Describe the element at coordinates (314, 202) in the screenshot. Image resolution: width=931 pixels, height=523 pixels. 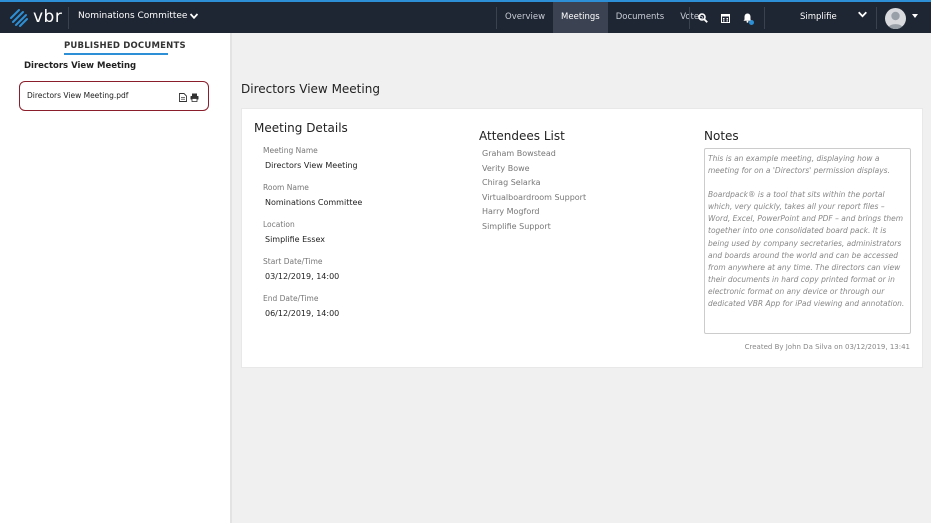
I see `room-name-value: Nominations Committee` at that location.